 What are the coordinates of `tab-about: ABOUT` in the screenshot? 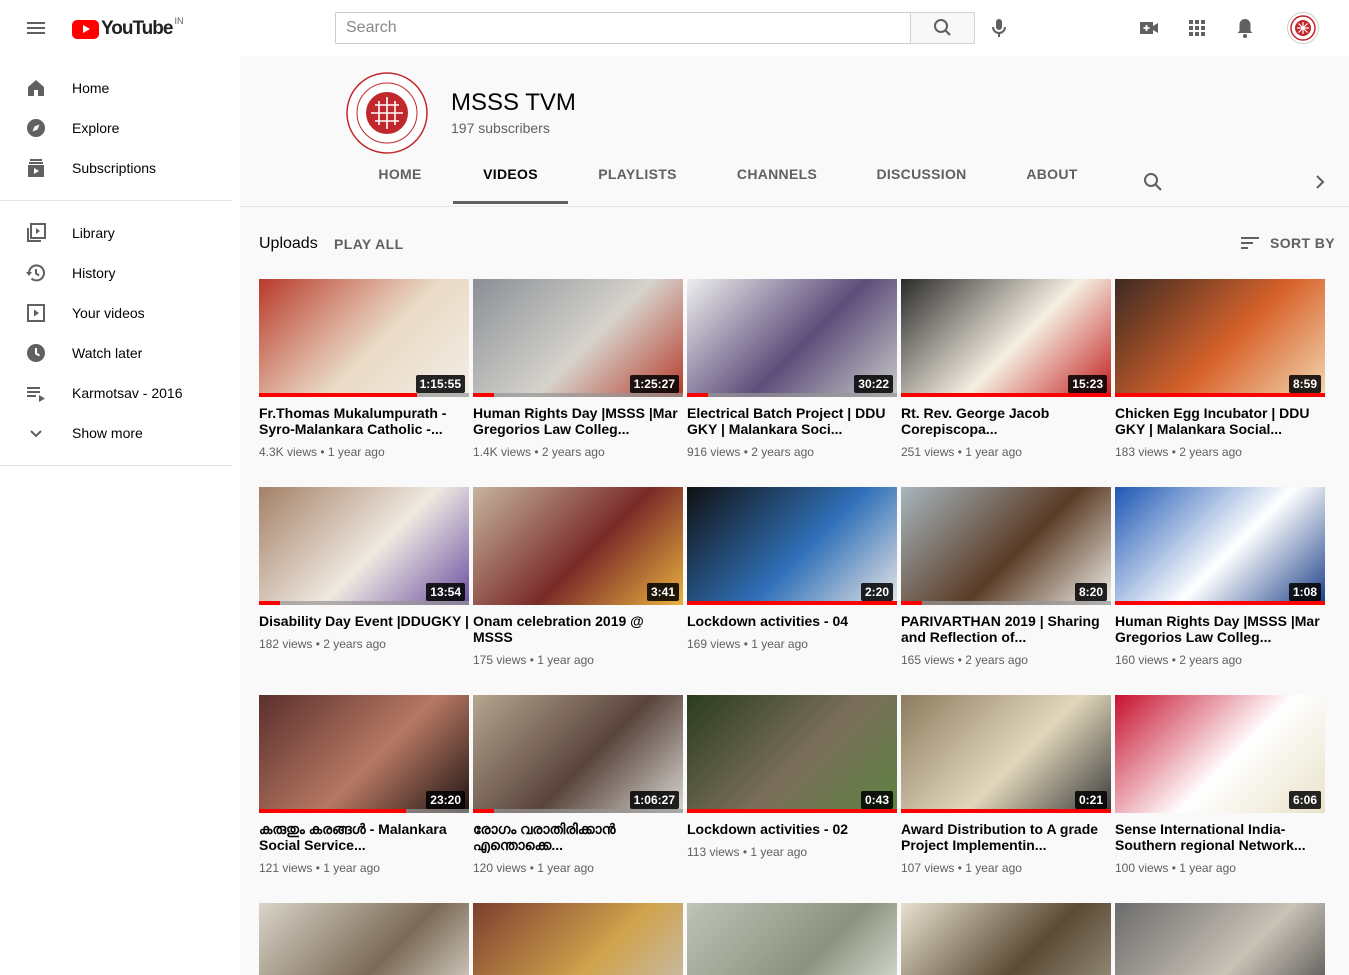 It's located at (1051, 185).